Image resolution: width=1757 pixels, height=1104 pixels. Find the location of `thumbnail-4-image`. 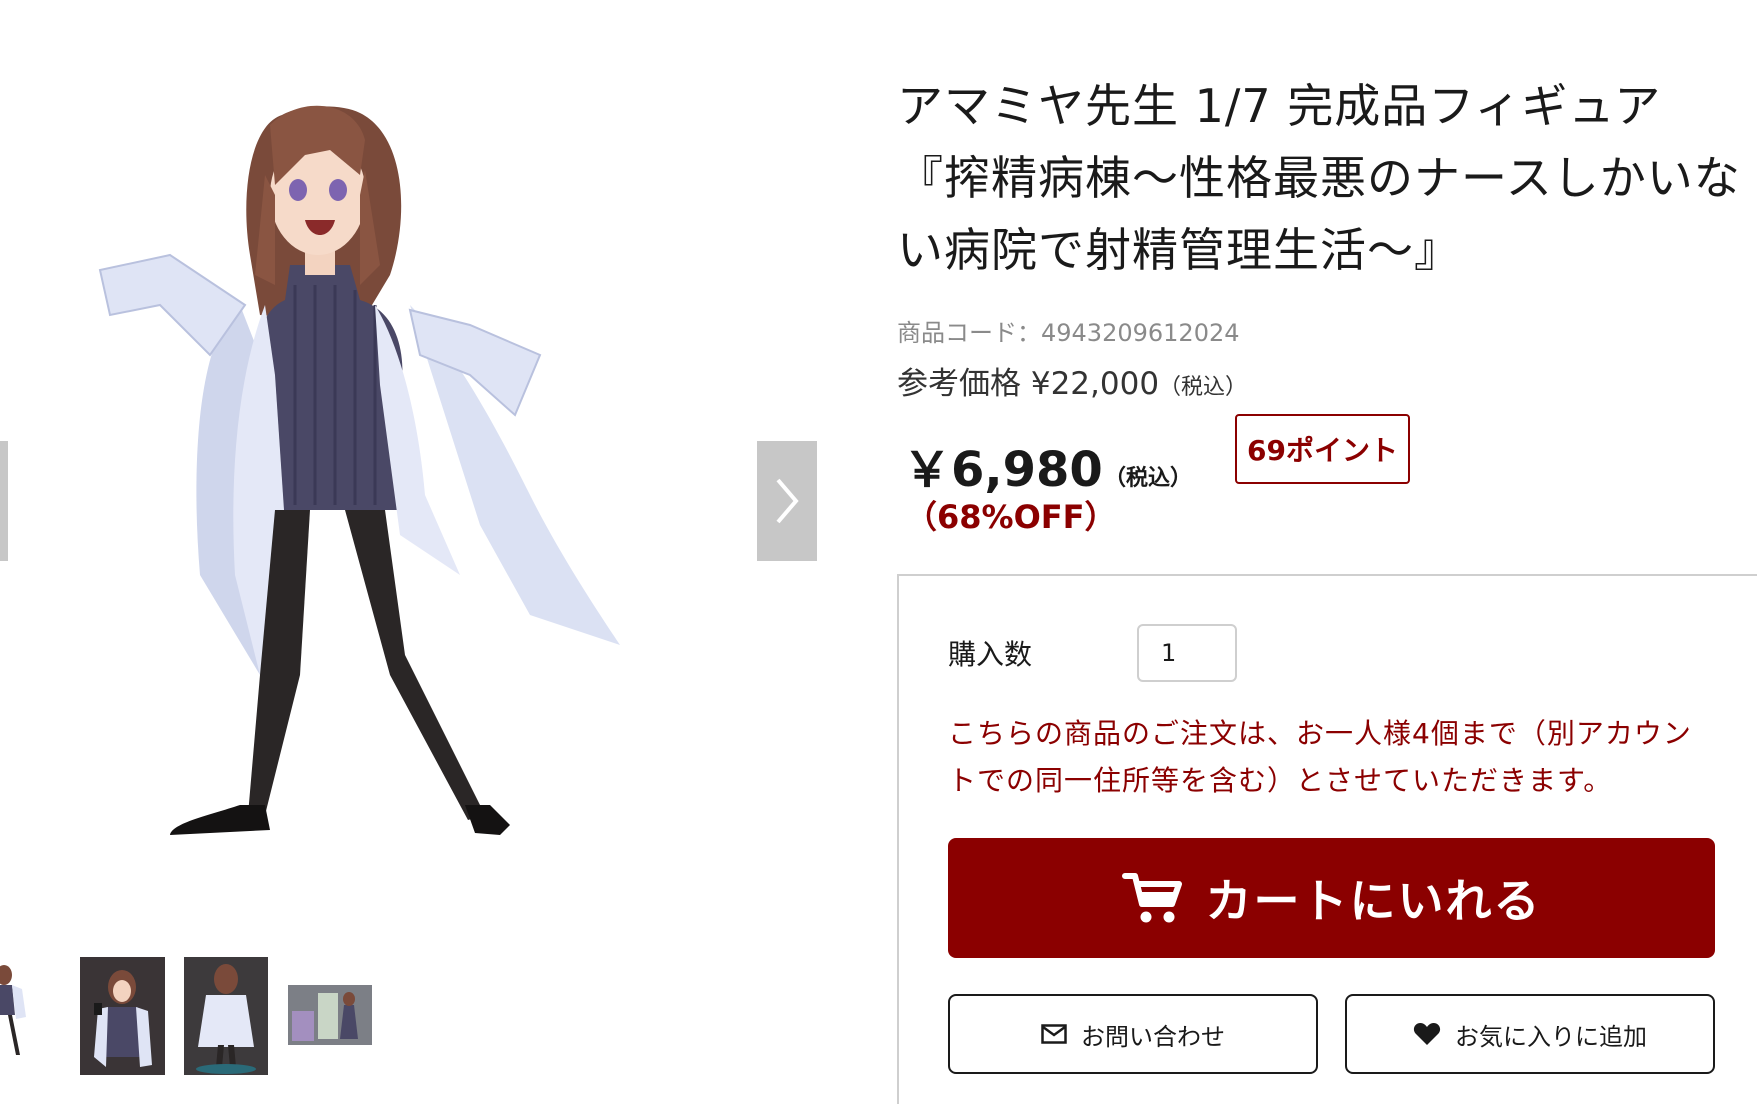

thumbnail-4-image is located at coordinates (330, 1015).